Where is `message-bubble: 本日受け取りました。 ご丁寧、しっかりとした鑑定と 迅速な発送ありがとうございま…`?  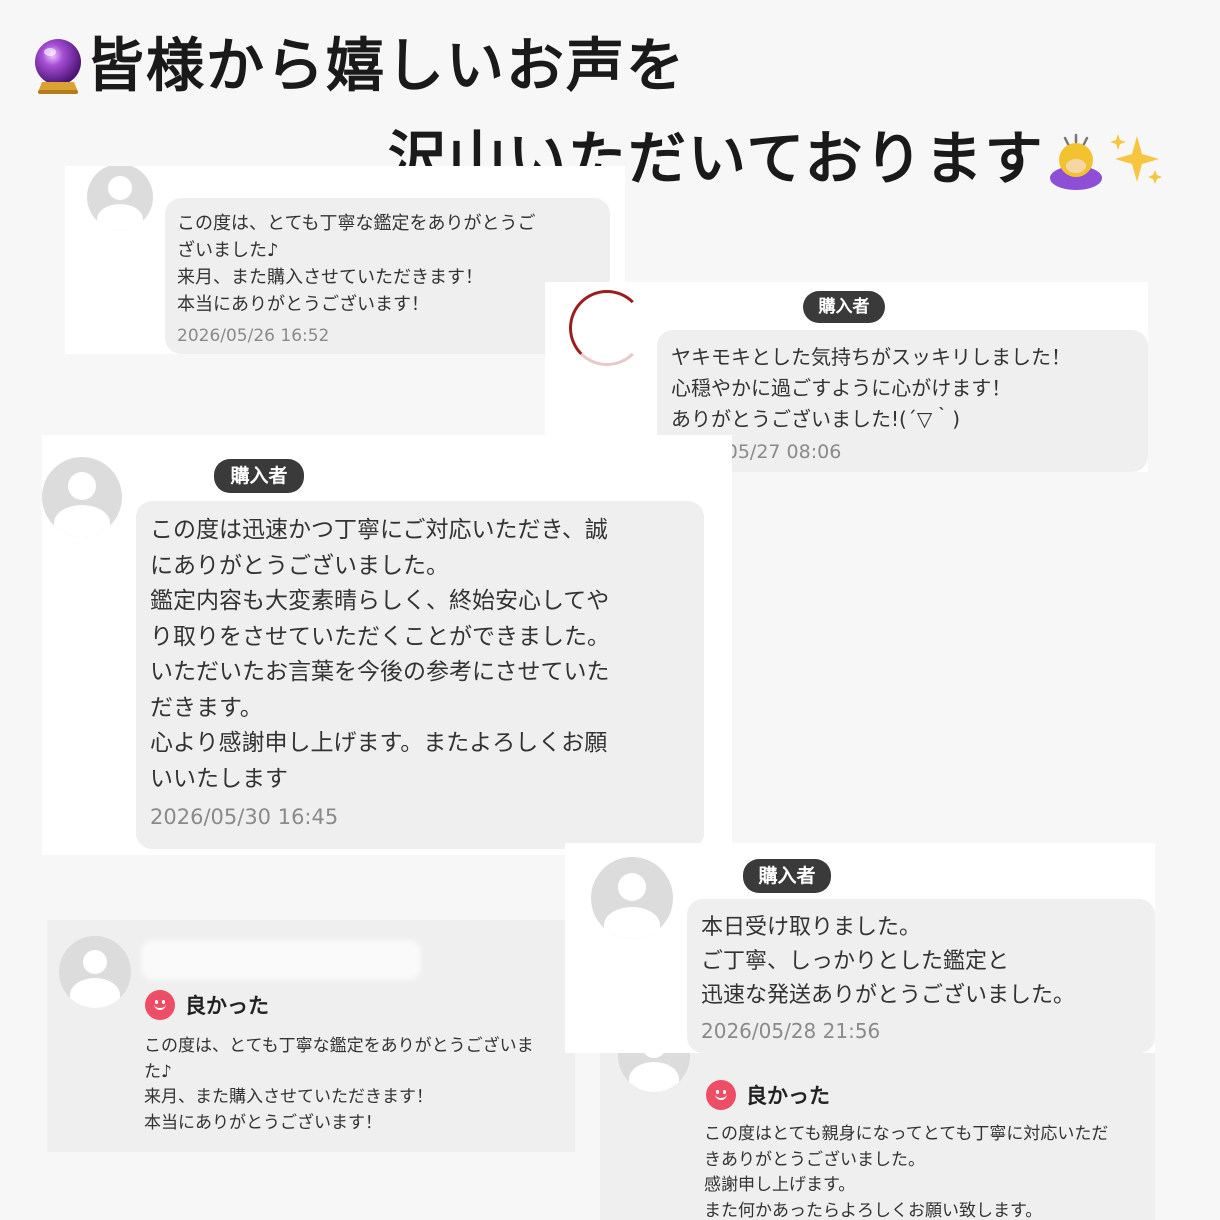 message-bubble: 本日受け取りました。 ご丁寧、しっかりとした鑑定と 迅速な発送ありがとうございま… is located at coordinates (921, 976).